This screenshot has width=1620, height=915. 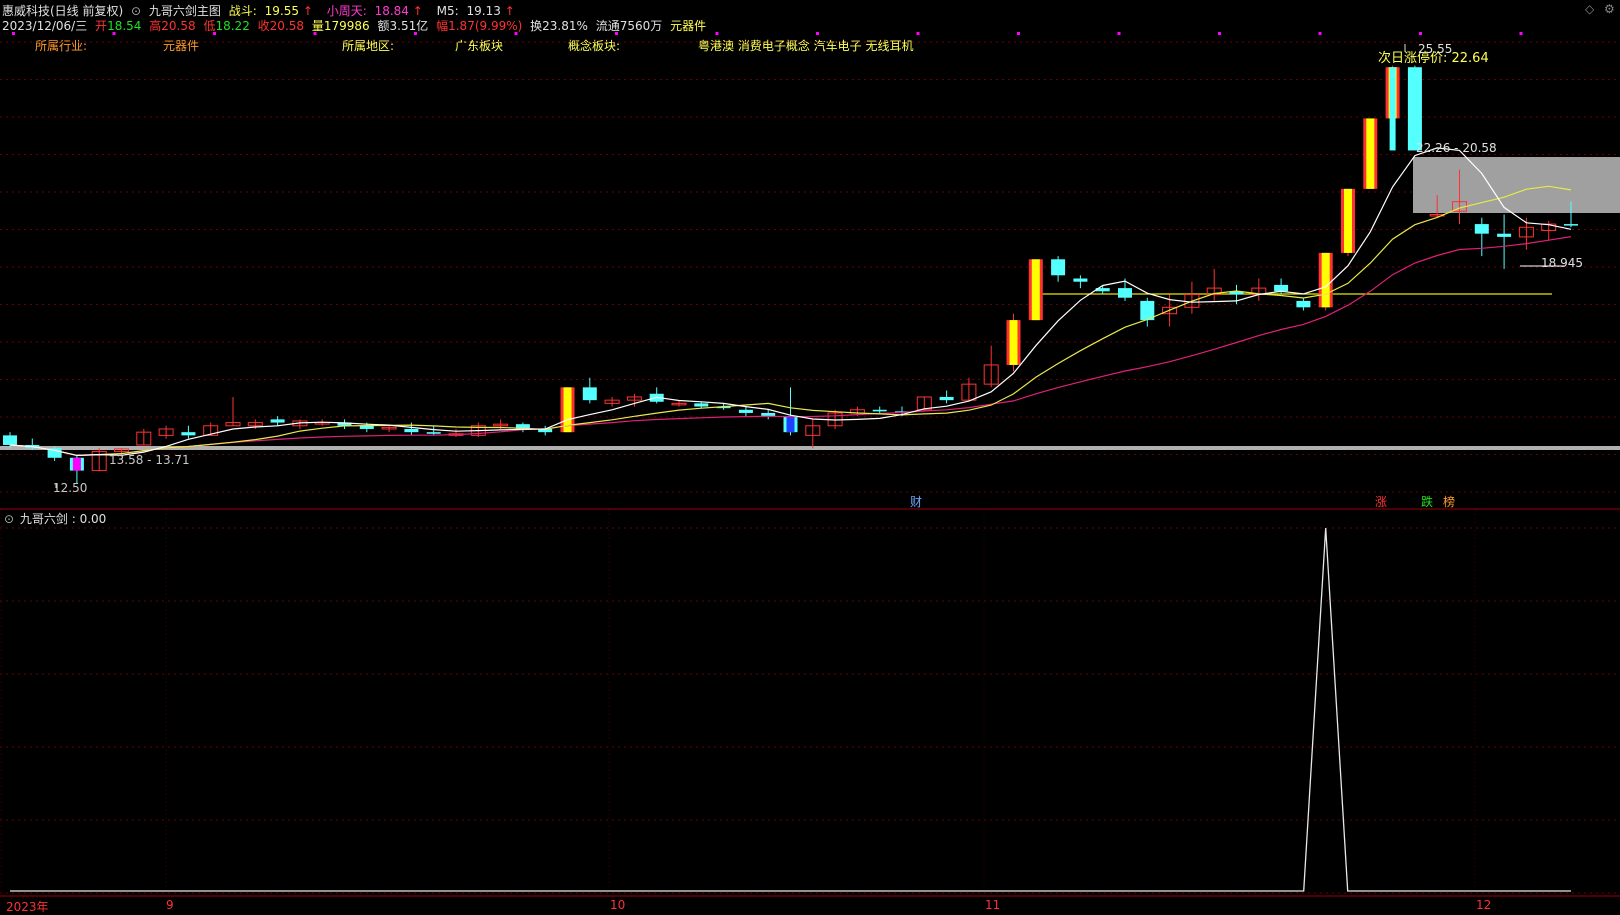 What do you see at coordinates (1381, 501) in the screenshot?
I see `marker-zhang: 涨` at bounding box center [1381, 501].